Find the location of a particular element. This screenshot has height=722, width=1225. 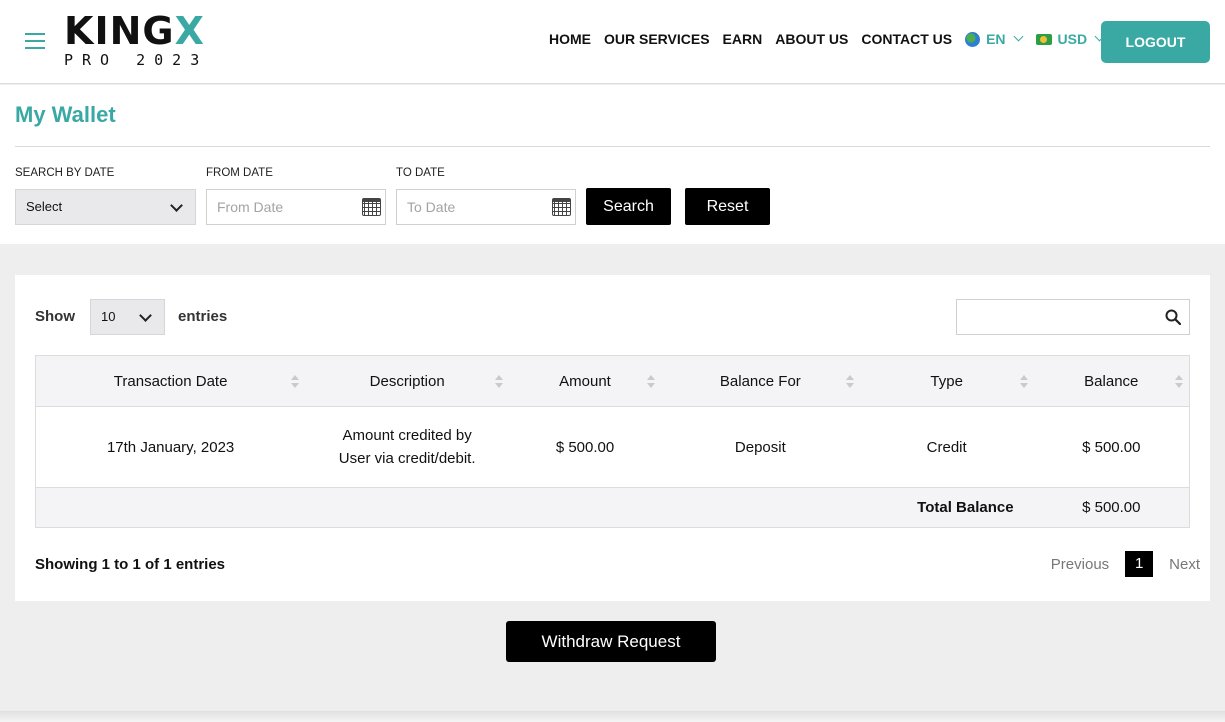

column-label: Description is located at coordinates (407, 381).